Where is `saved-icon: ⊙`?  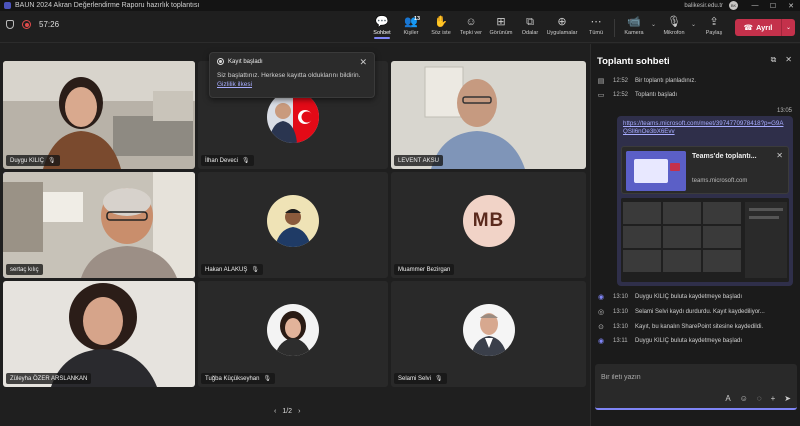
saved-icon: ⊙ is located at coordinates (601, 327).